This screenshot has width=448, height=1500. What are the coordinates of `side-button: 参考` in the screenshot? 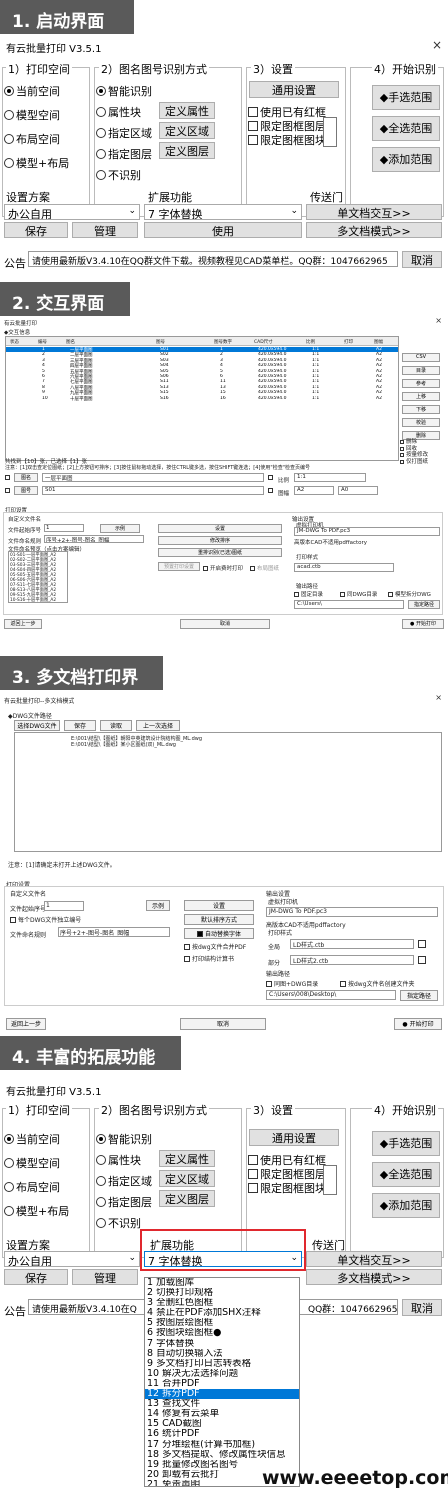 It's located at (421, 383).